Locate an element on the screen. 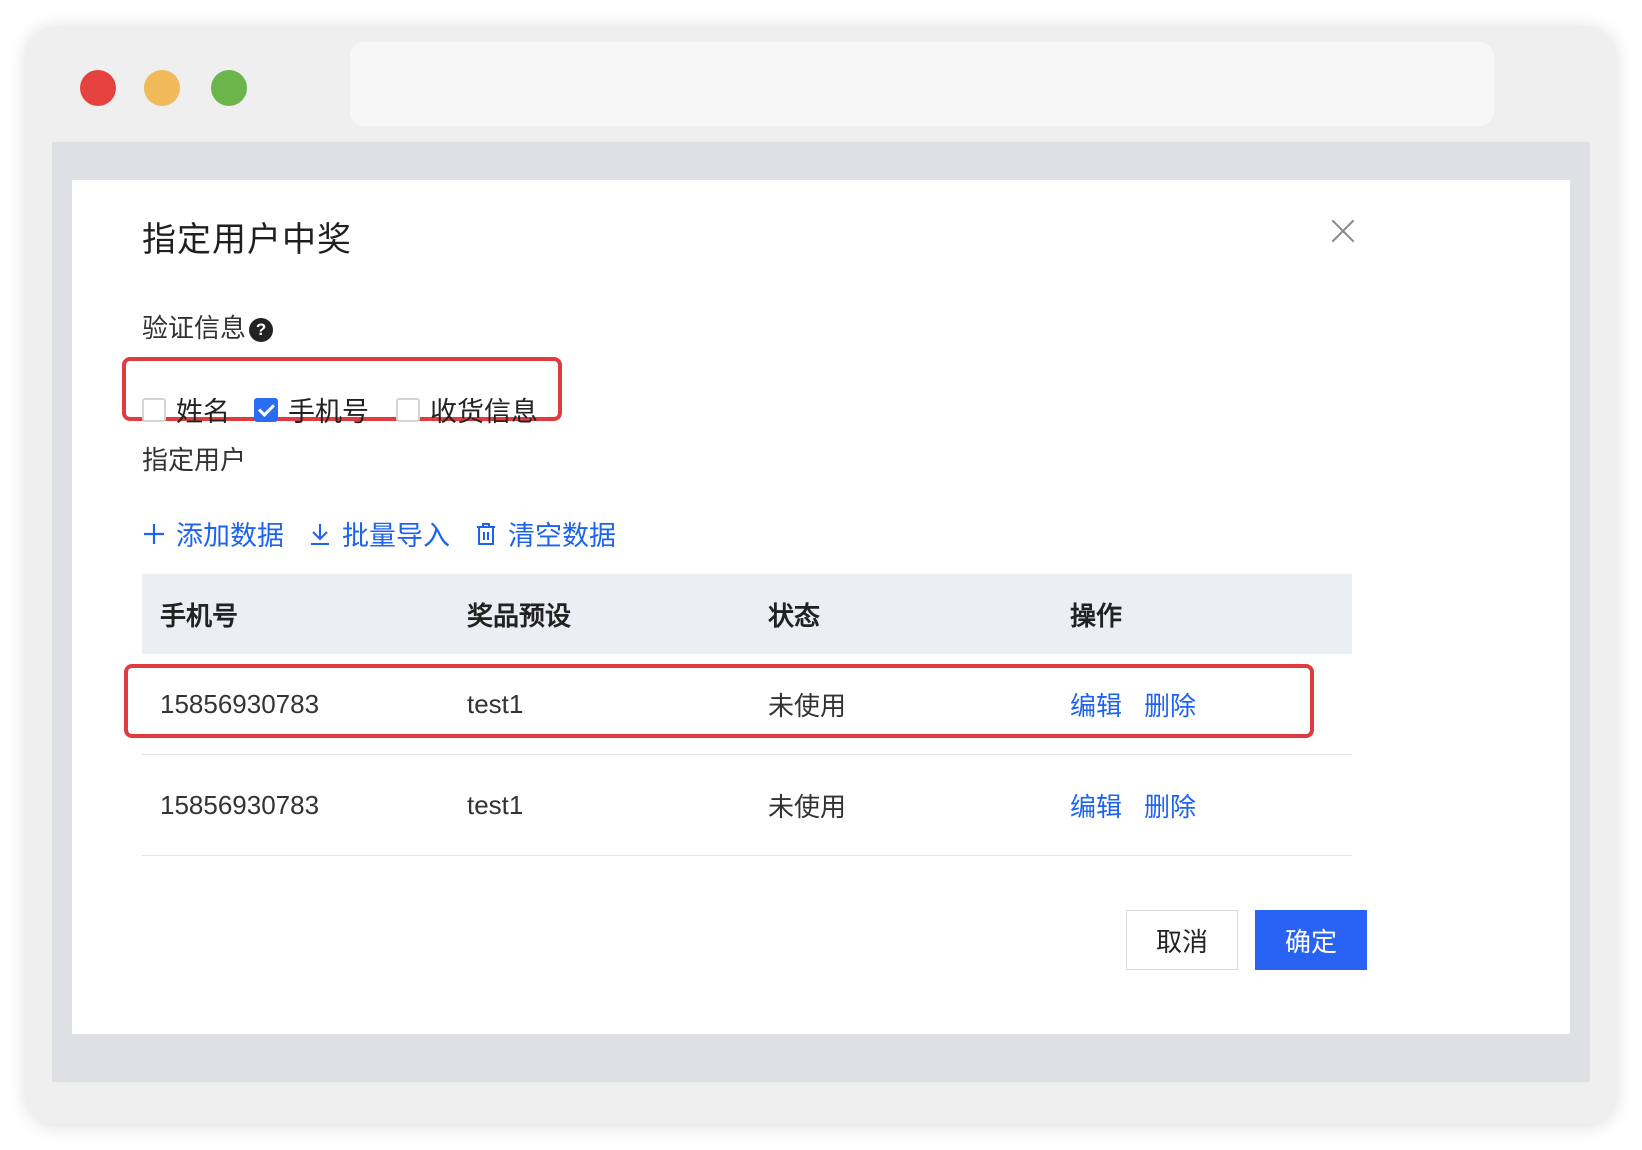  header-status: 状态 is located at coordinates (794, 615).